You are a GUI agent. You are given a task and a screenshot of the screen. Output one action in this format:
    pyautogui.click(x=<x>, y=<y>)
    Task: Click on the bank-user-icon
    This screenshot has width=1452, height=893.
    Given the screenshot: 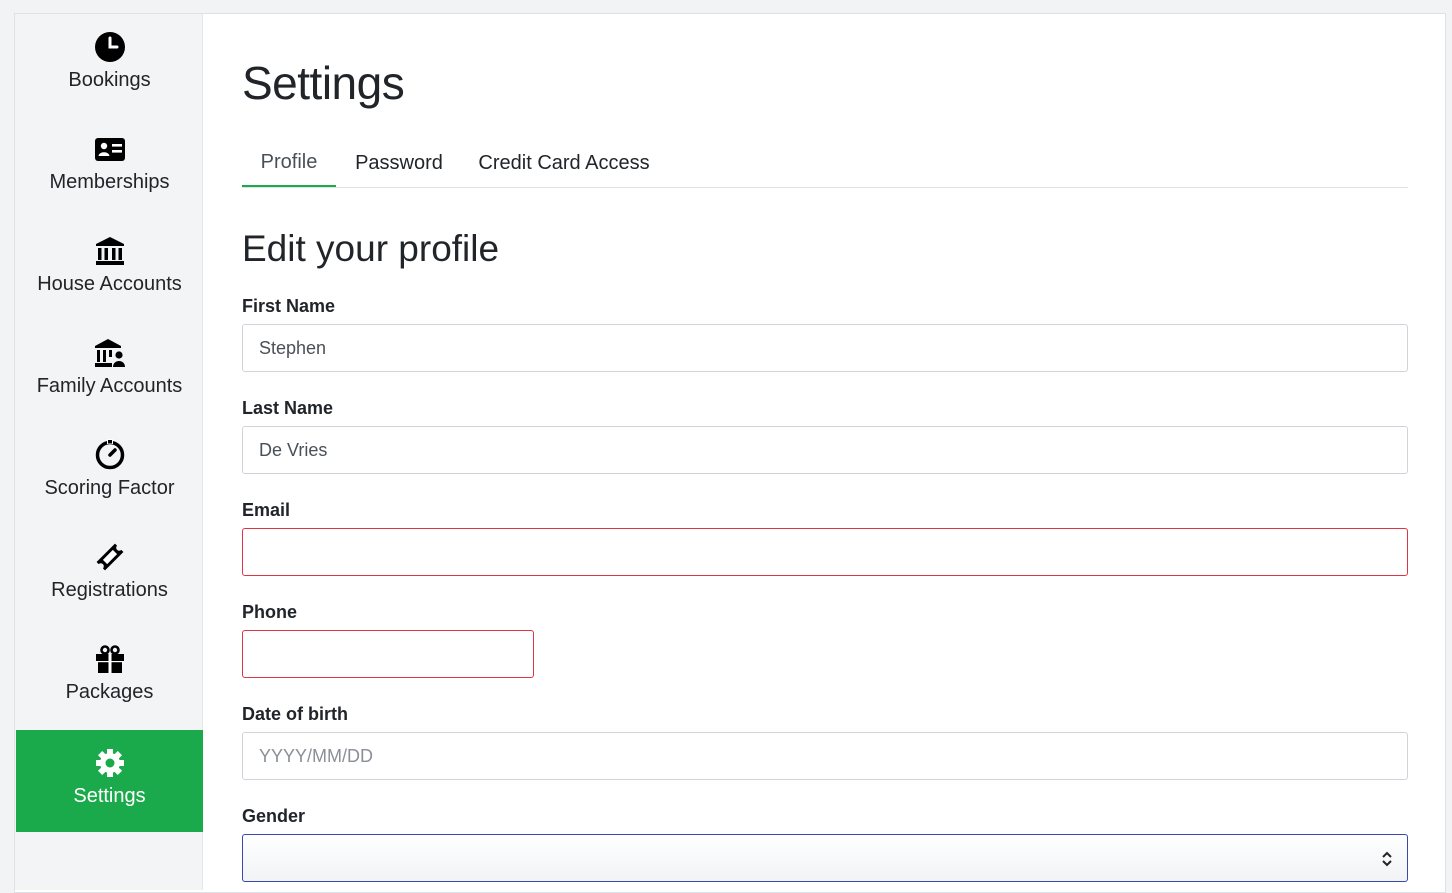 What is the action you would take?
    pyautogui.click(x=110, y=353)
    